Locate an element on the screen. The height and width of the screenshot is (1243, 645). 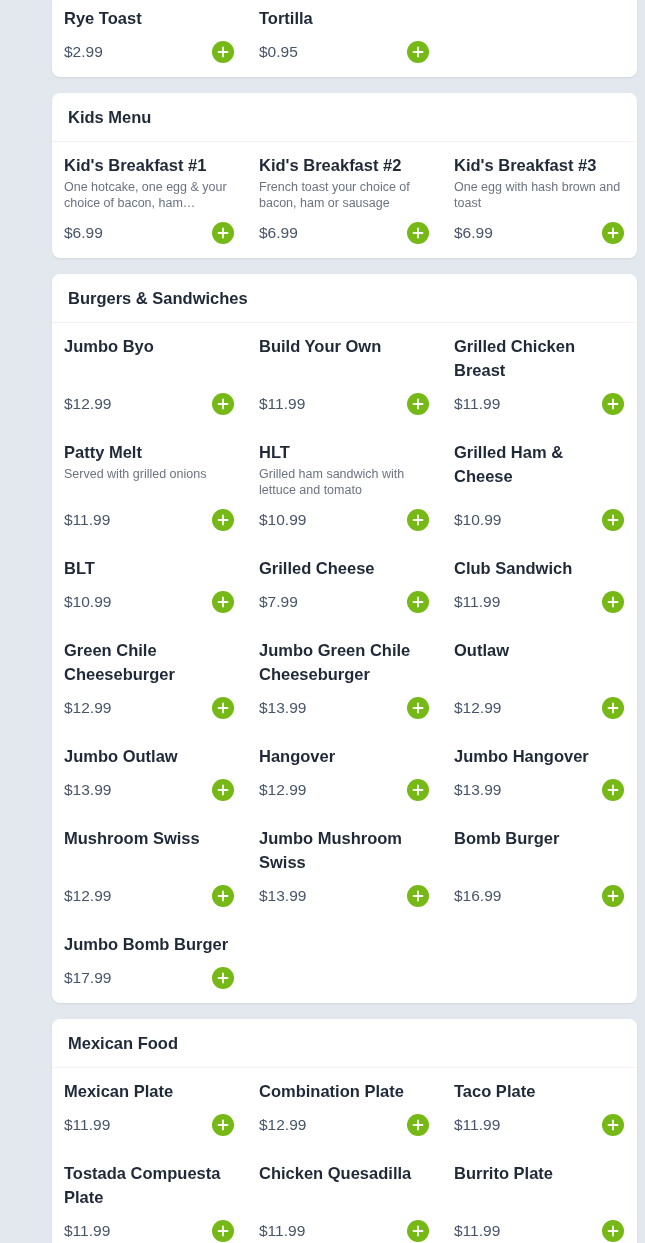
item-name: Green Chile Cheeseburger is located at coordinates (120, 662).